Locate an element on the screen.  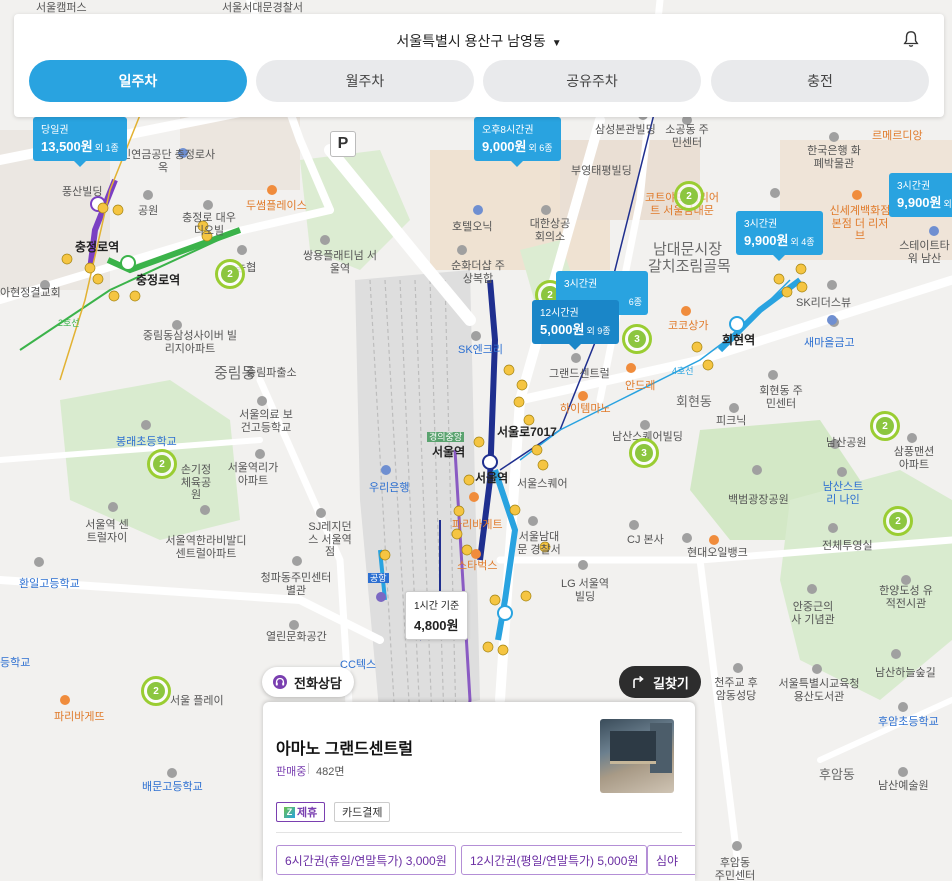
tab-daily: 일주차 is located at coordinates (138, 81).